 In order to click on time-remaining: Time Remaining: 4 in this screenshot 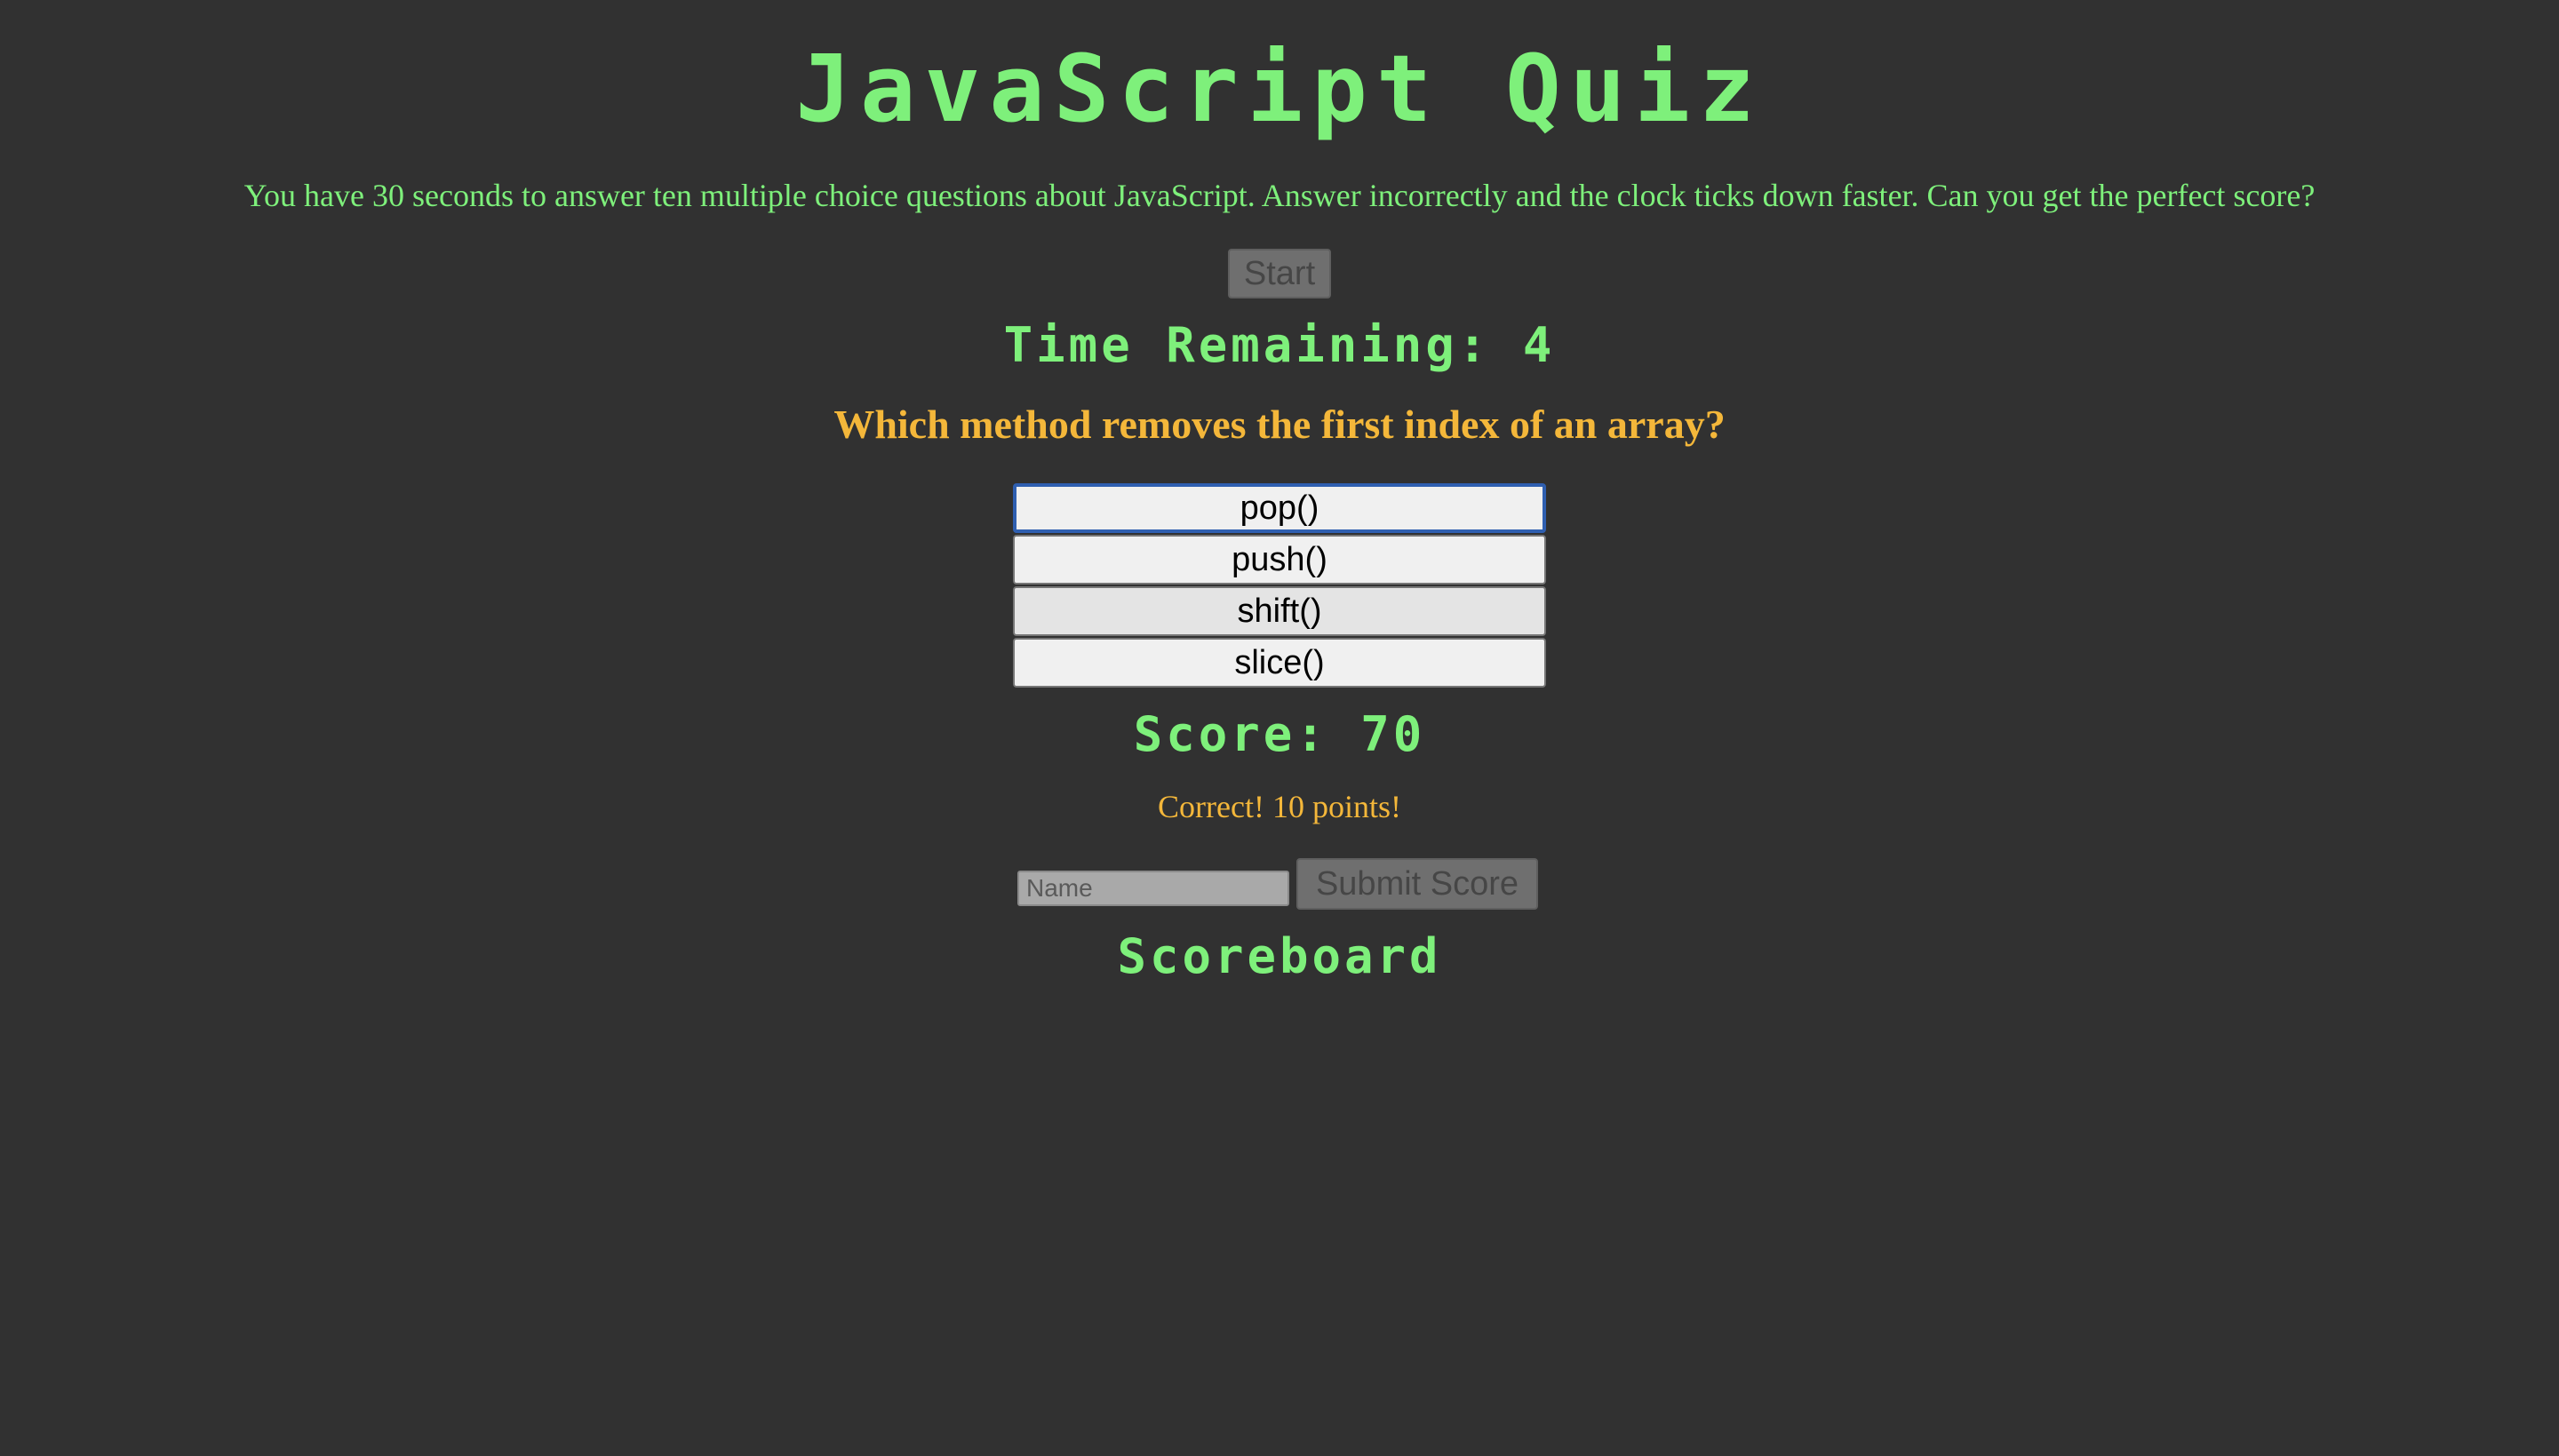, I will do `click(1279, 345)`.